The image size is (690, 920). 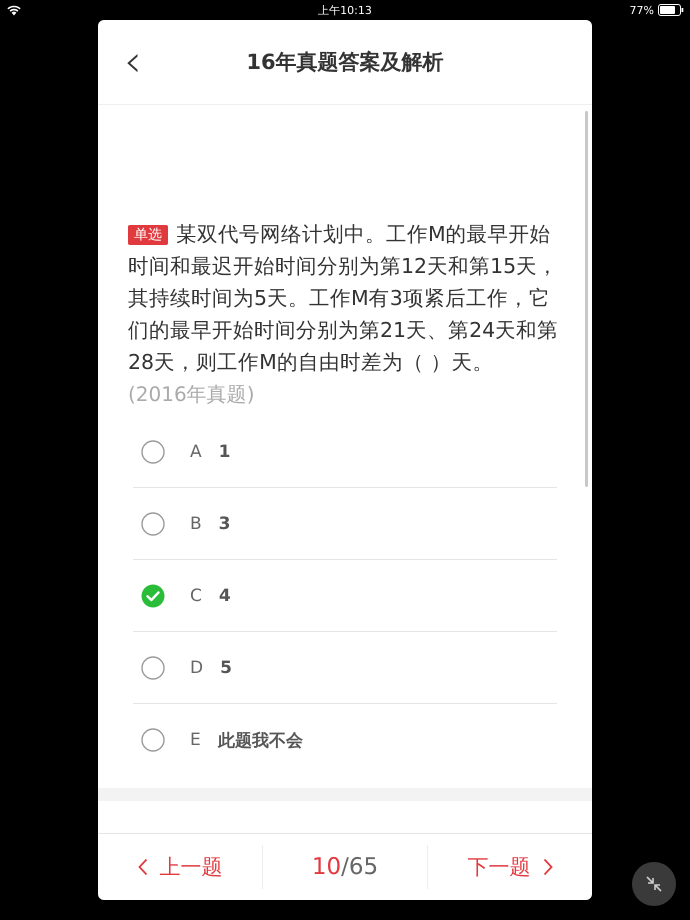 I want to click on answer-option: A 1, so click(x=345, y=452).